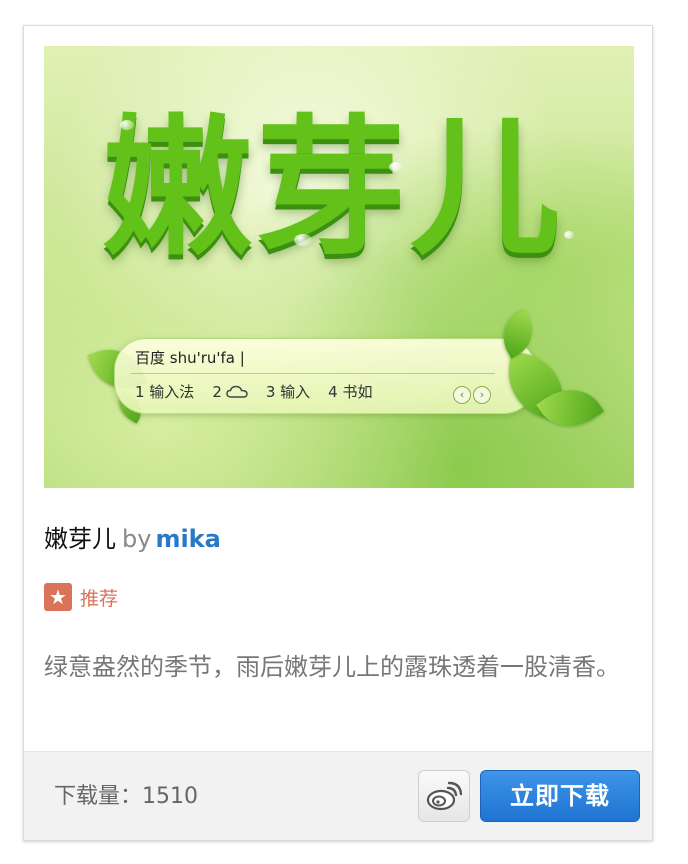 The width and height of the screenshot is (688, 864). Describe the element at coordinates (237, 391) in the screenshot. I see `cloud-icon` at that location.